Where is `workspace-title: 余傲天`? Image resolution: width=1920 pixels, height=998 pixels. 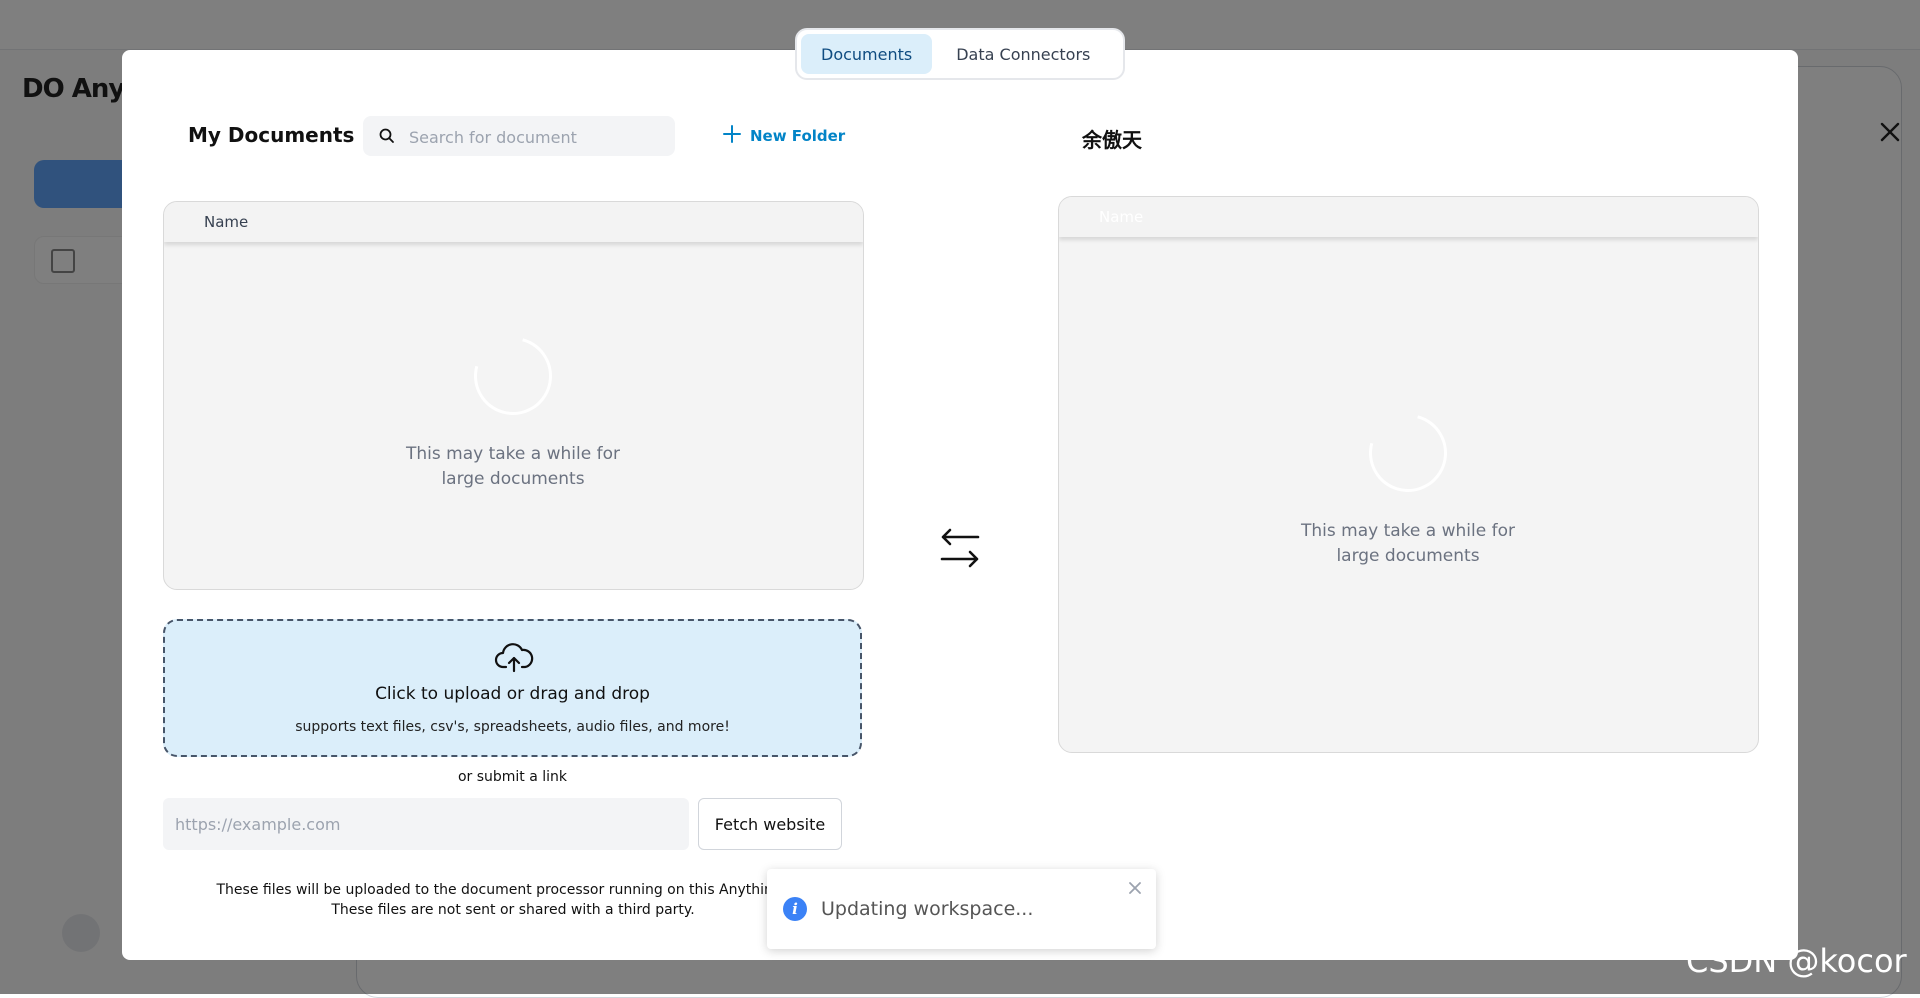
workspace-title: 余傲天 is located at coordinates (1112, 140).